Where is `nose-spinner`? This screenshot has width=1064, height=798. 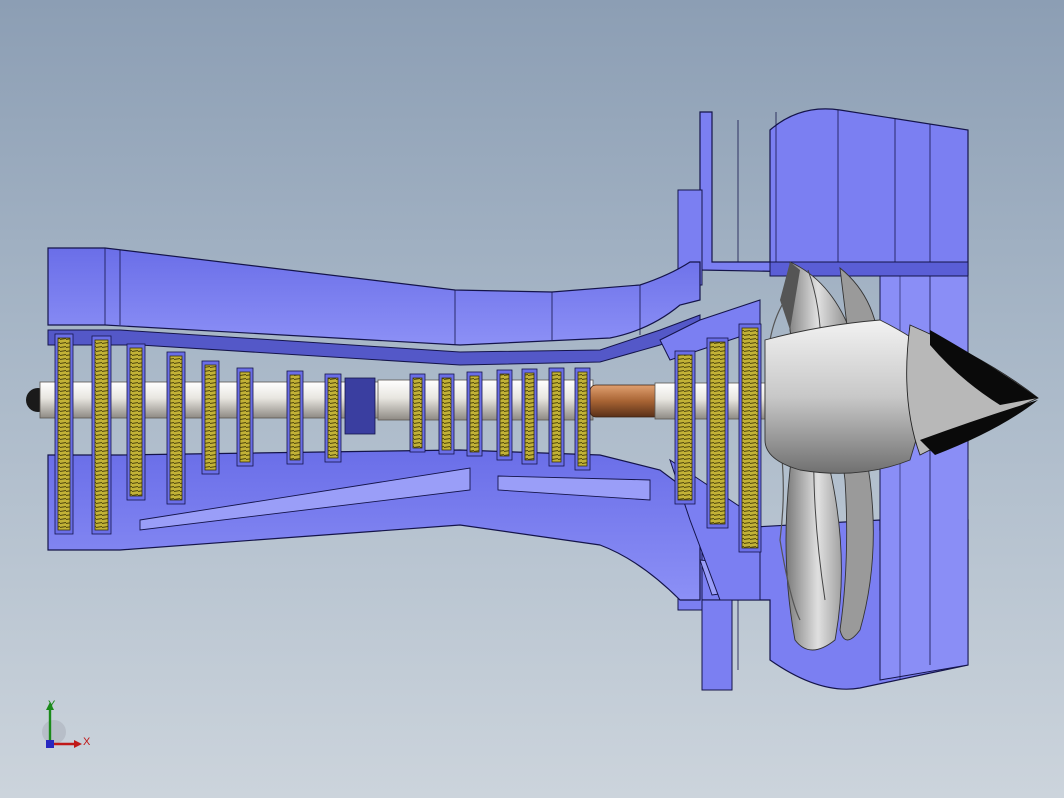
nose-spinner is located at coordinates (901, 396).